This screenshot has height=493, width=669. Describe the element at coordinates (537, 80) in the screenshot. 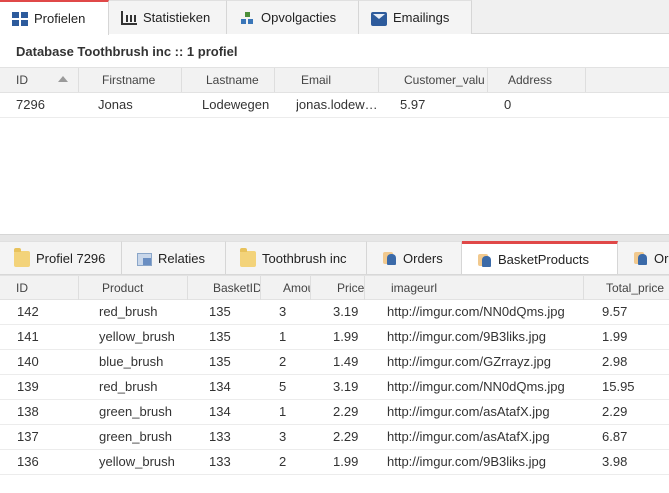

I see `column-header-address: Address` at that location.